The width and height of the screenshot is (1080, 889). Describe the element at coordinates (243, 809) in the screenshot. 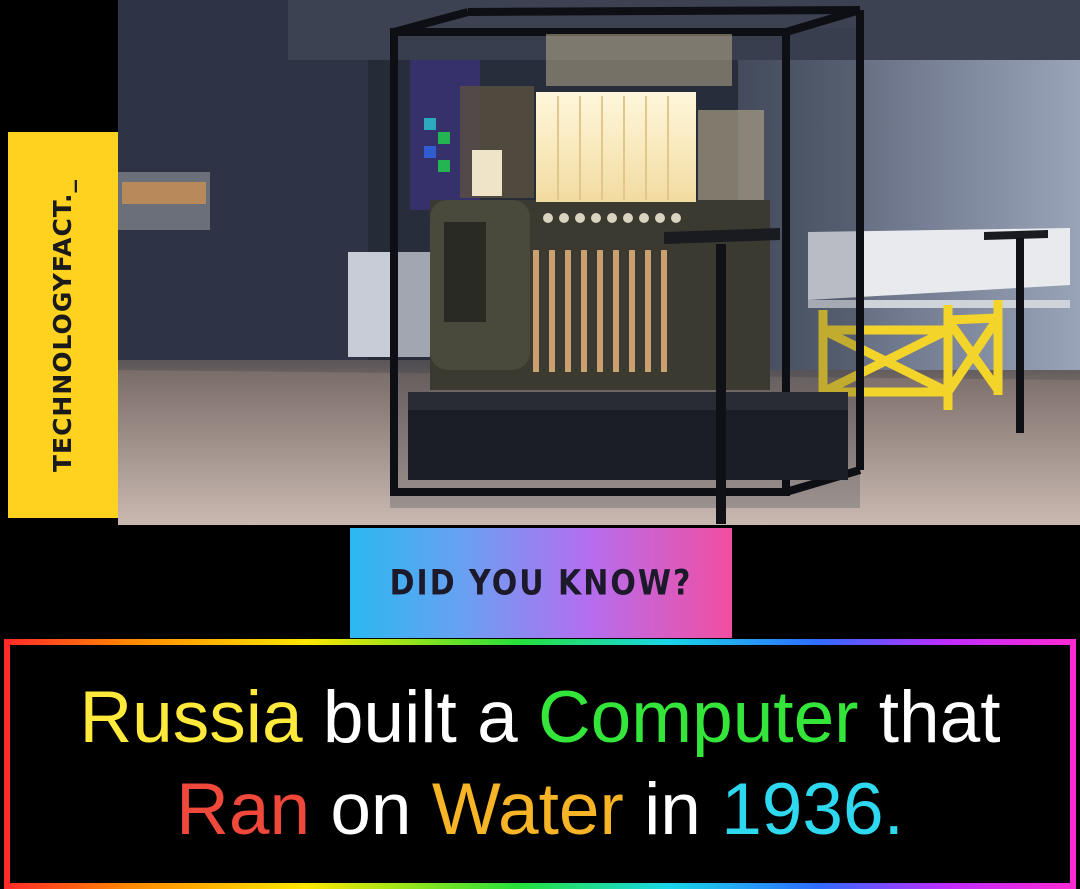

I see `caption-word: Ran` at that location.